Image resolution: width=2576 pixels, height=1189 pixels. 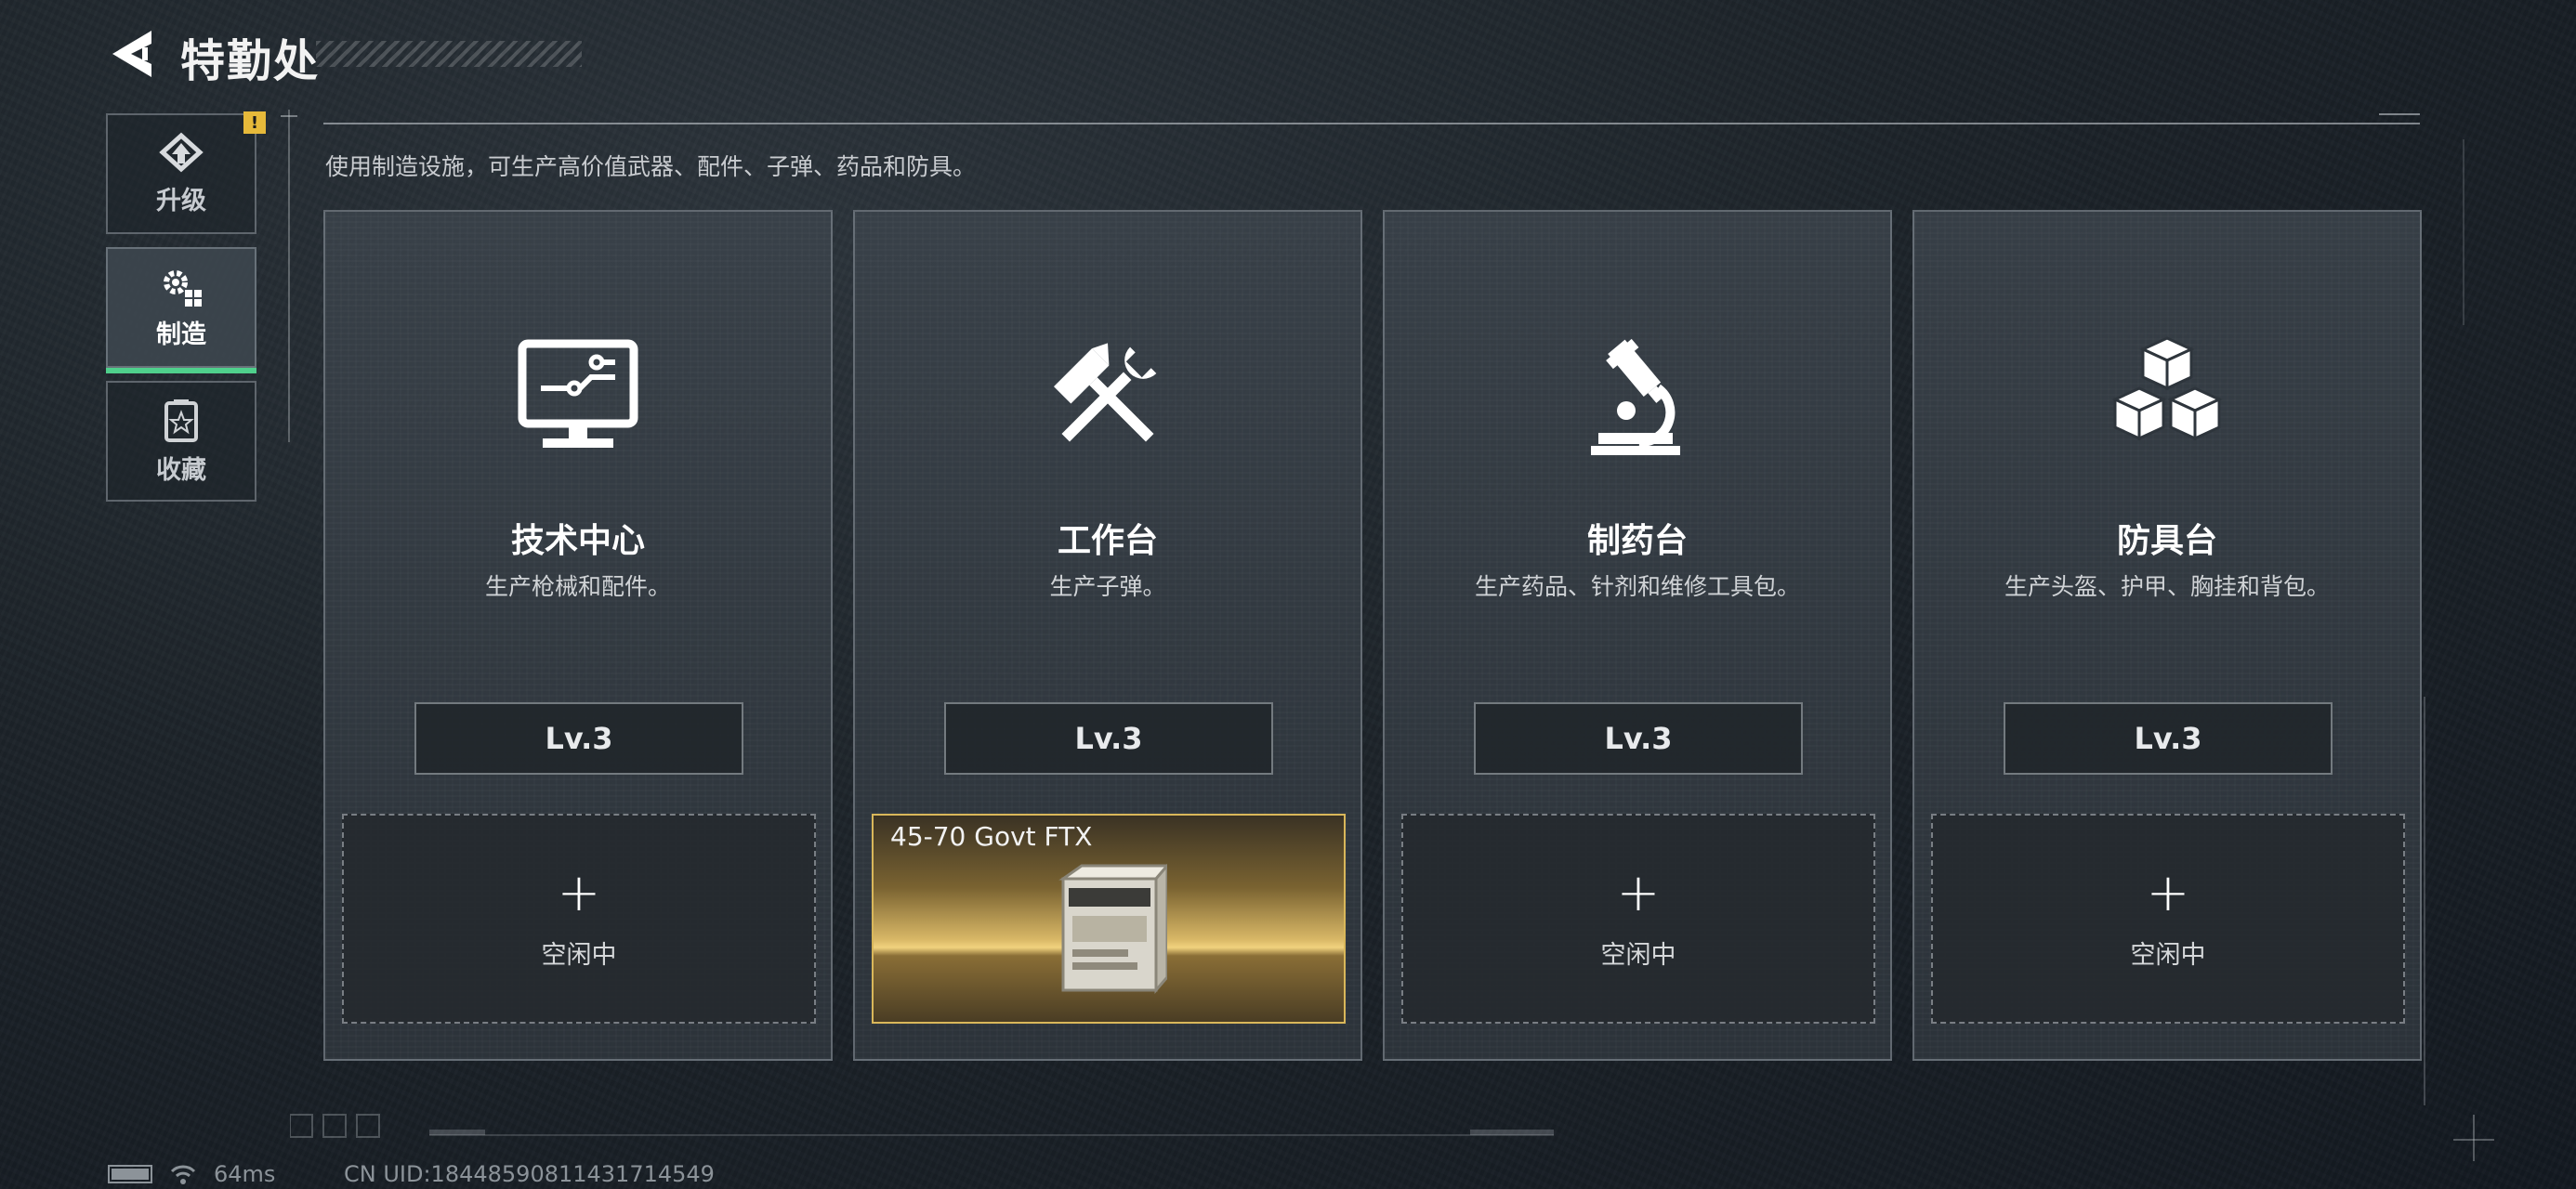 I want to click on sidebar-divider, so click(x=289, y=276).